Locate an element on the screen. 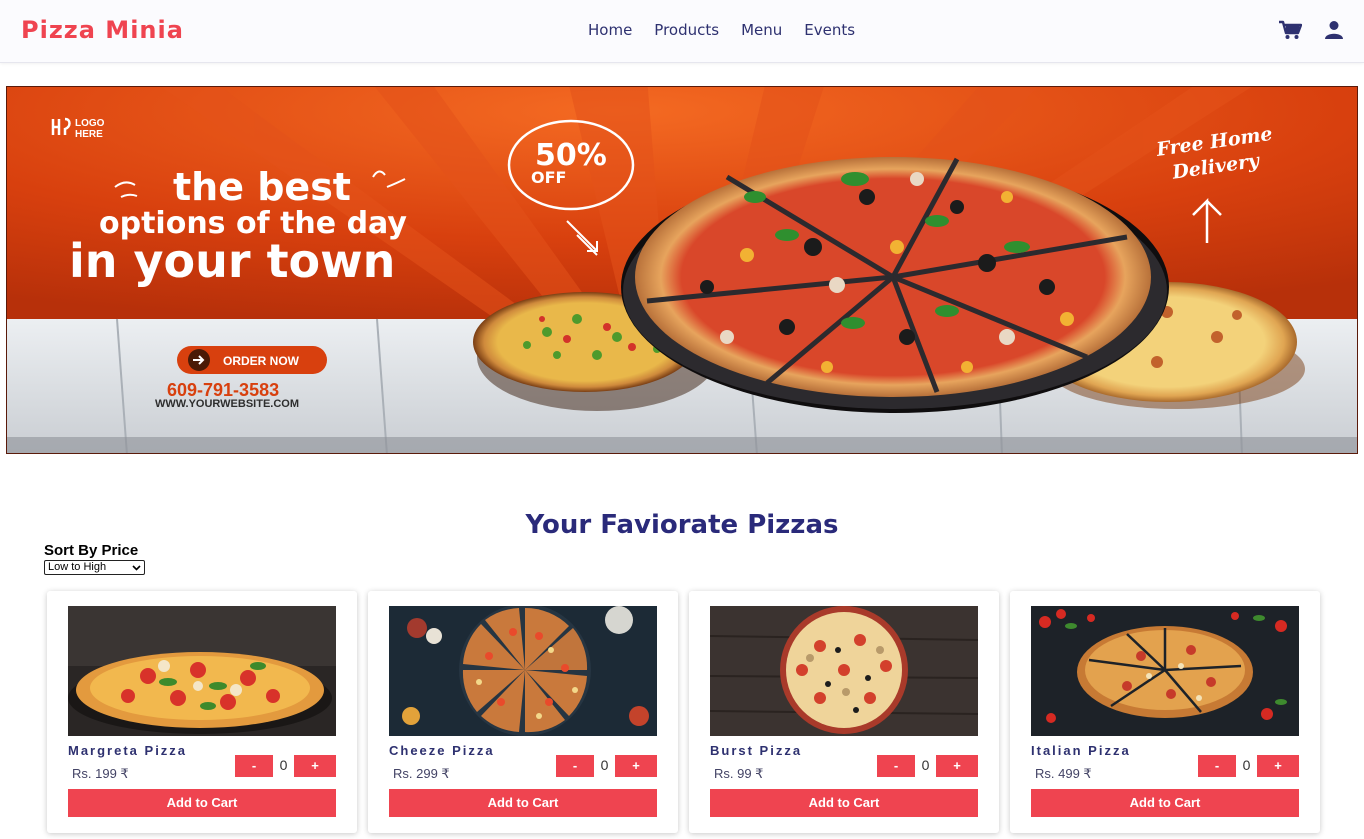  product-name: Italian Pizza is located at coordinates (1081, 750).